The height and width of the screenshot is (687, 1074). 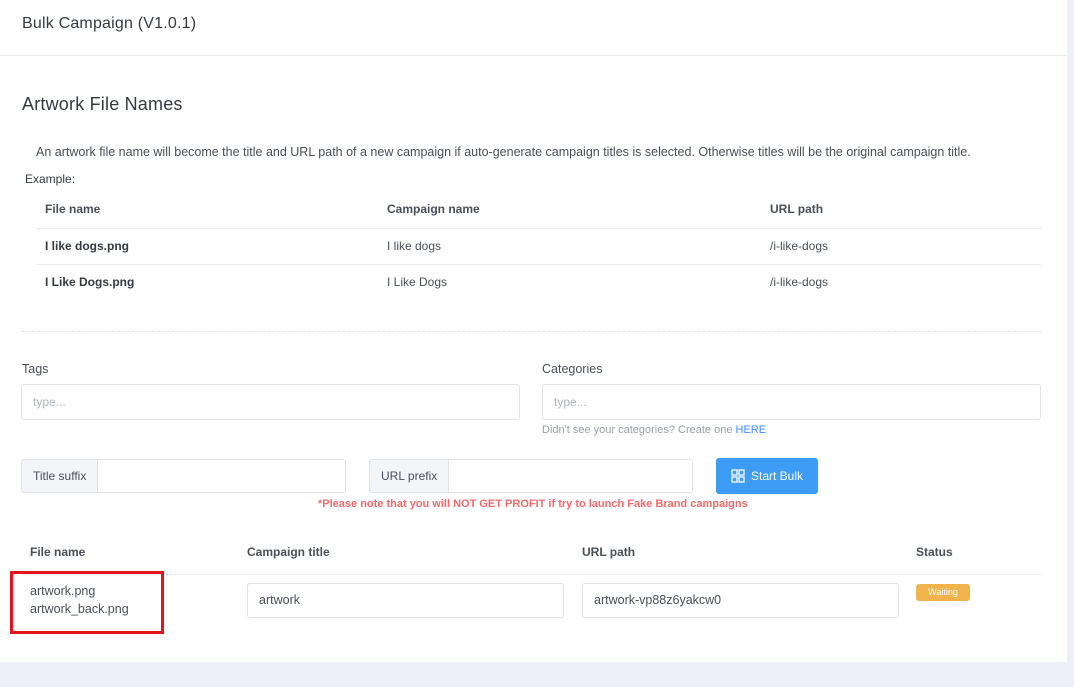 What do you see at coordinates (222, 476) in the screenshot?
I see `title-suffix-input` at bounding box center [222, 476].